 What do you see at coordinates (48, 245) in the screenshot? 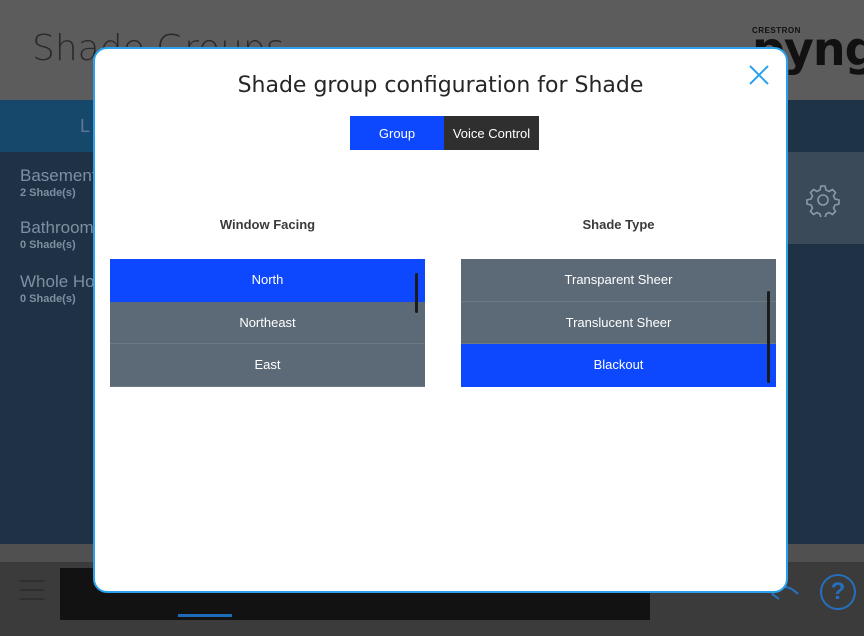
I see `group-count: 0 Shade(s)` at bounding box center [48, 245].